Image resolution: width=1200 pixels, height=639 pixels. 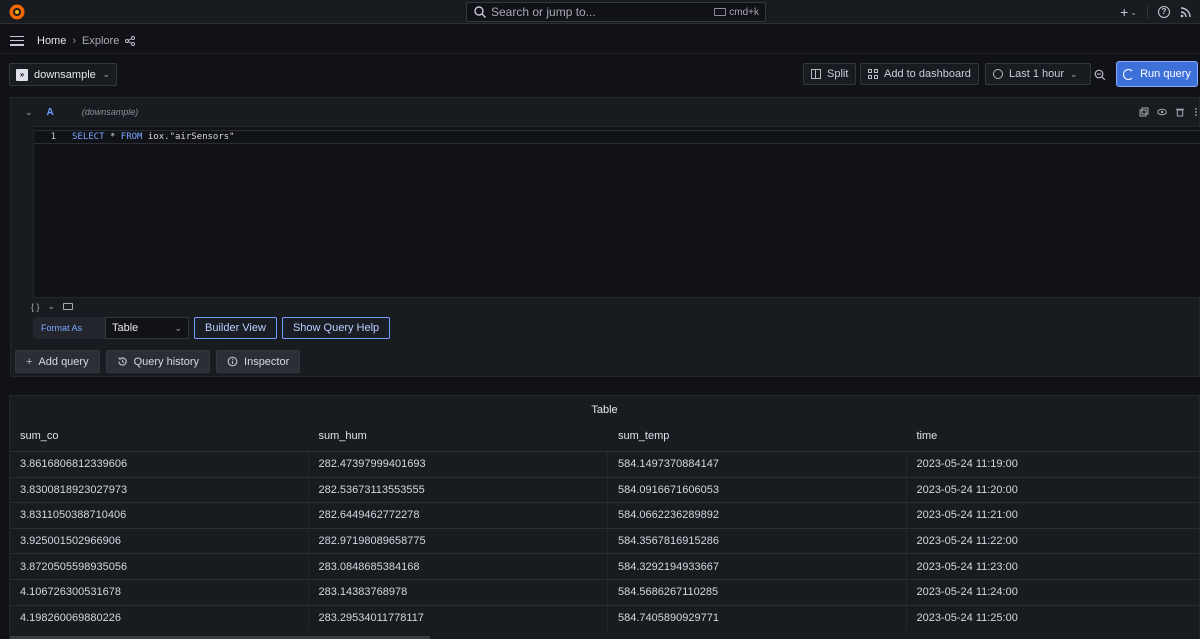 I want to click on code-line: 1 SELECT * FROM iox."airSensors", so click(x=617, y=137).